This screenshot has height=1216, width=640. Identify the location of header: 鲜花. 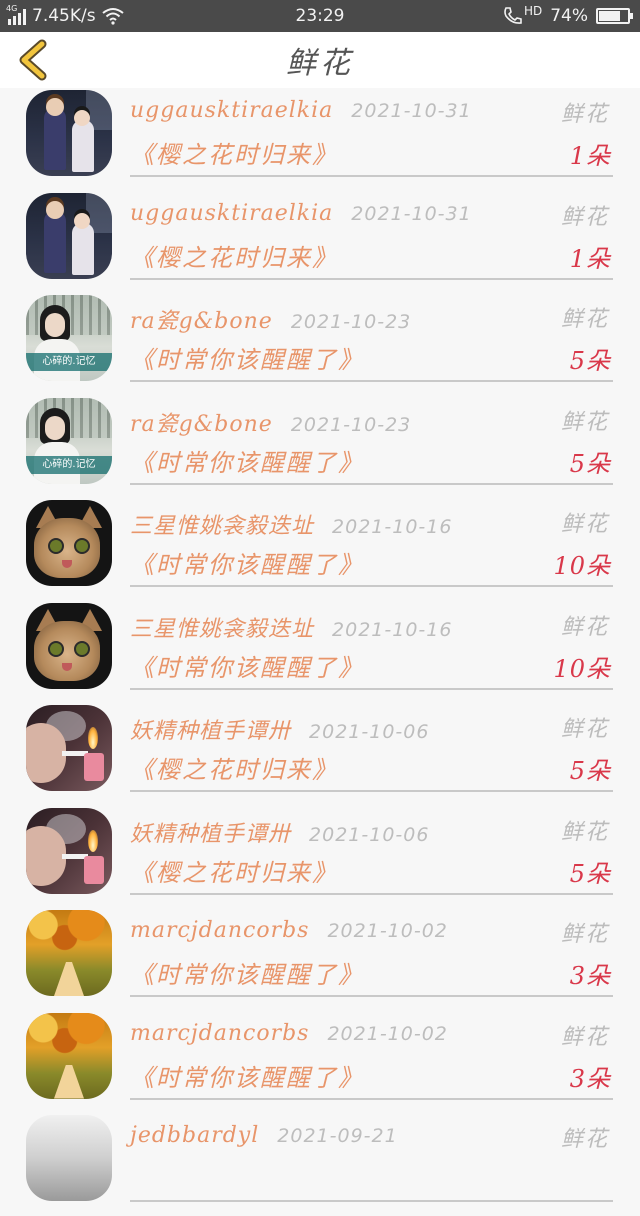
(320, 60).